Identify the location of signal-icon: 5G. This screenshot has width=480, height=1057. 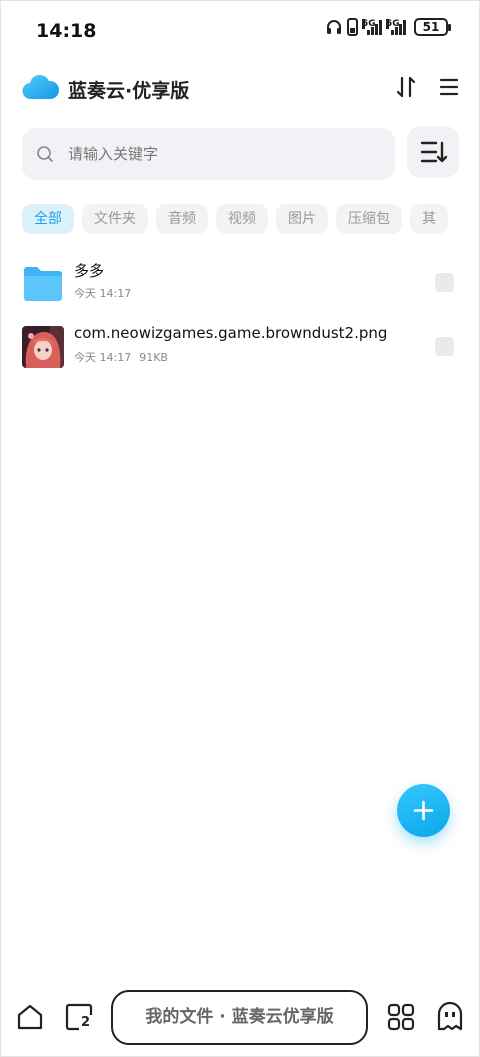
(372, 27).